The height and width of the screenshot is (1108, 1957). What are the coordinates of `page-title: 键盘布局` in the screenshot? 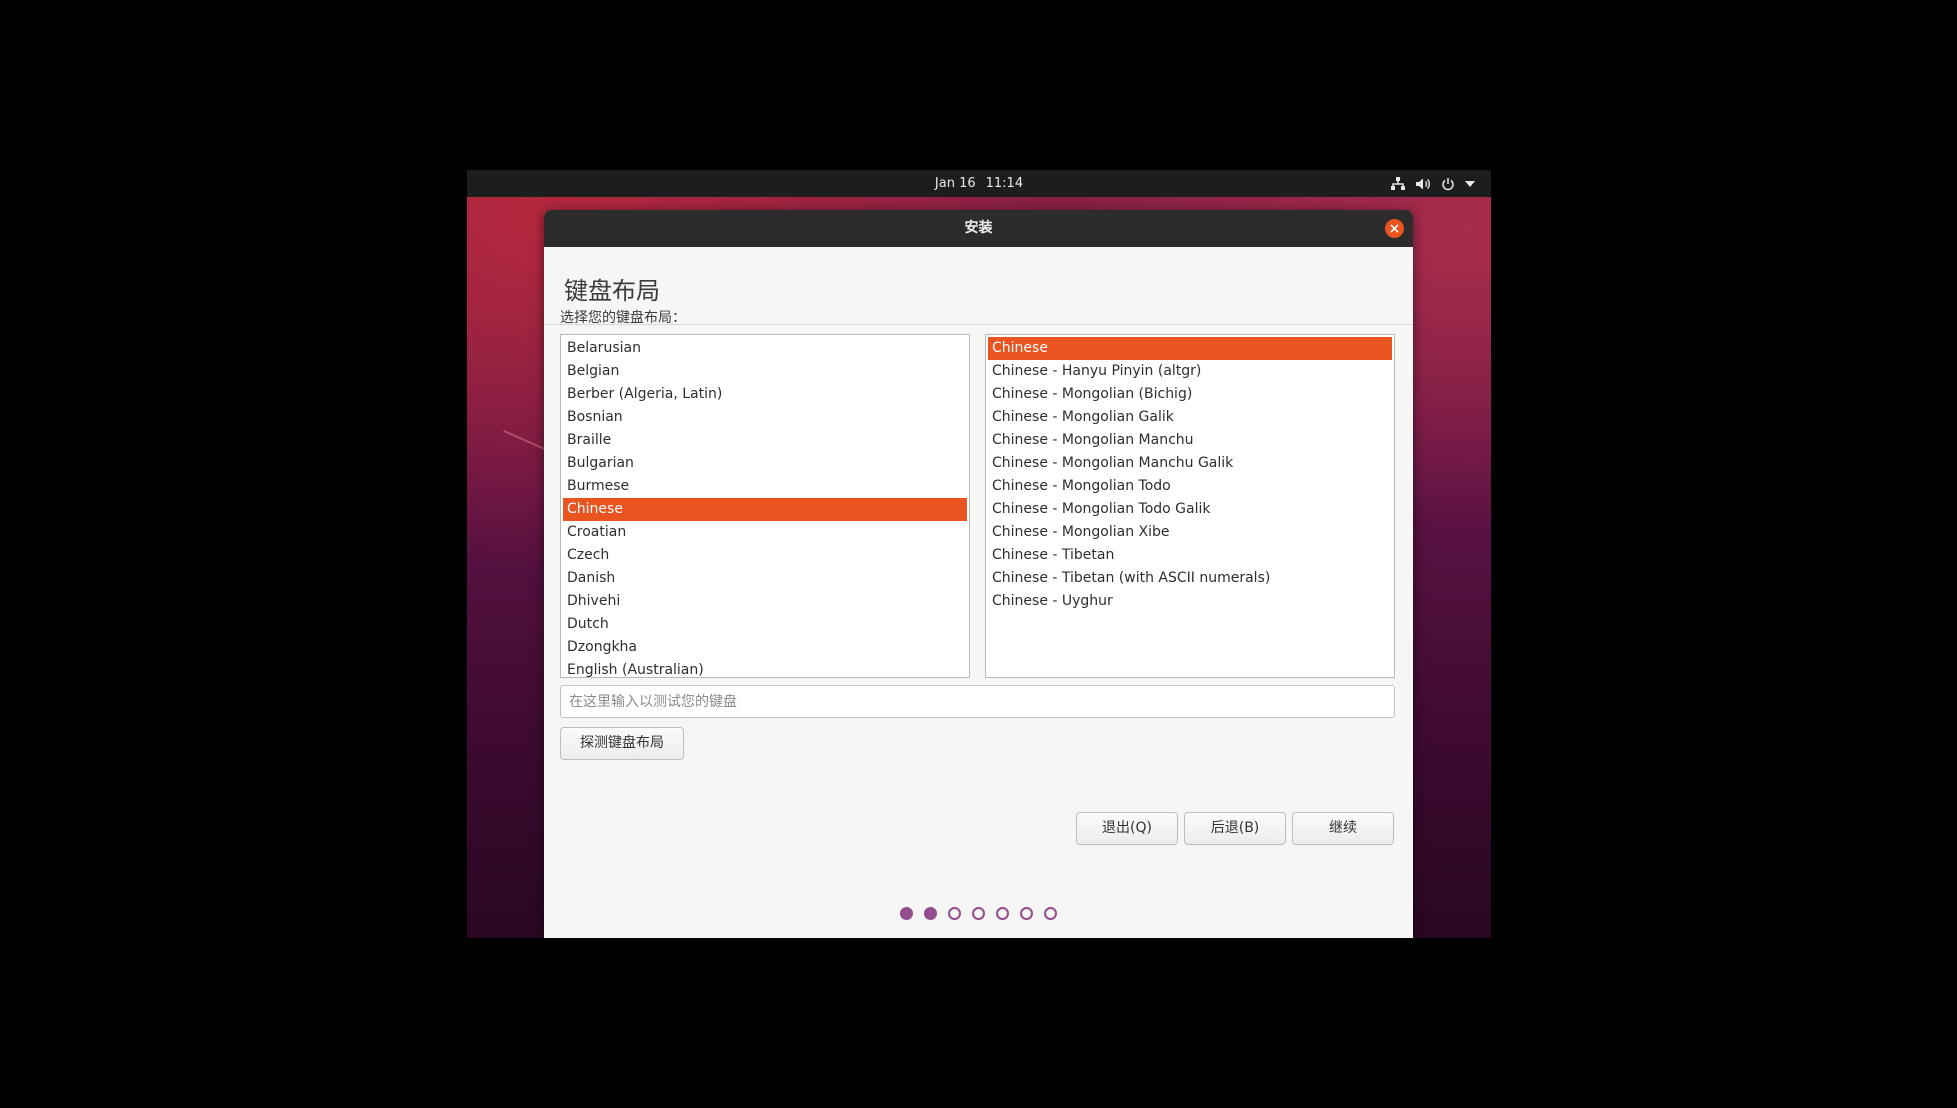 It's located at (612, 291).